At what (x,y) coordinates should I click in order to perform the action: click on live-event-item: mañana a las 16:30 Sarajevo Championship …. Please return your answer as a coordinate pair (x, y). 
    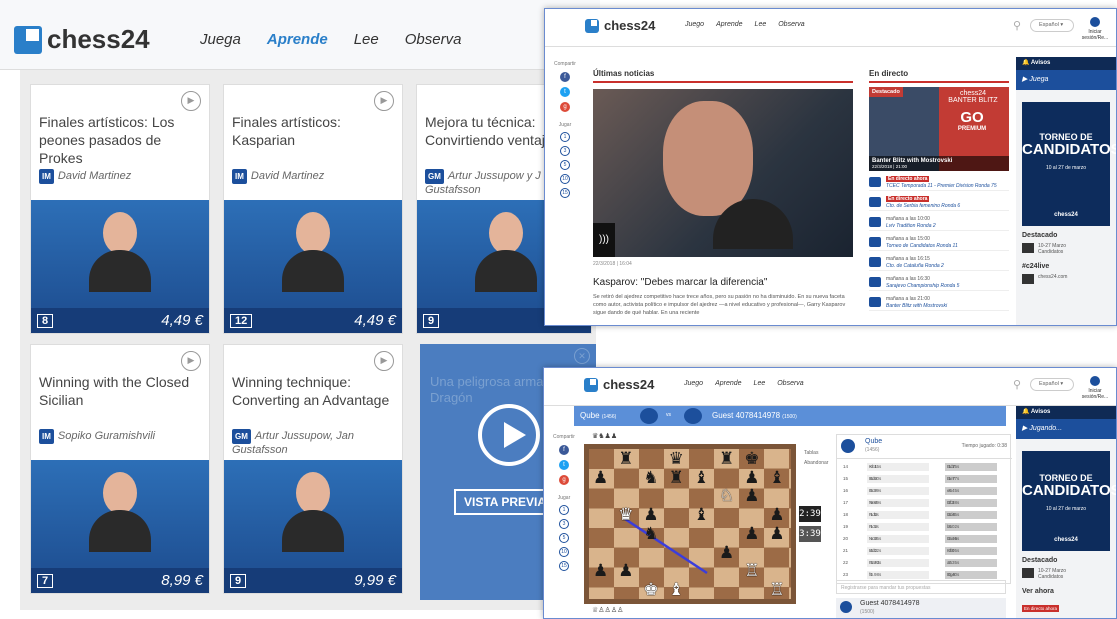
    Looking at the image, I should click on (939, 283).